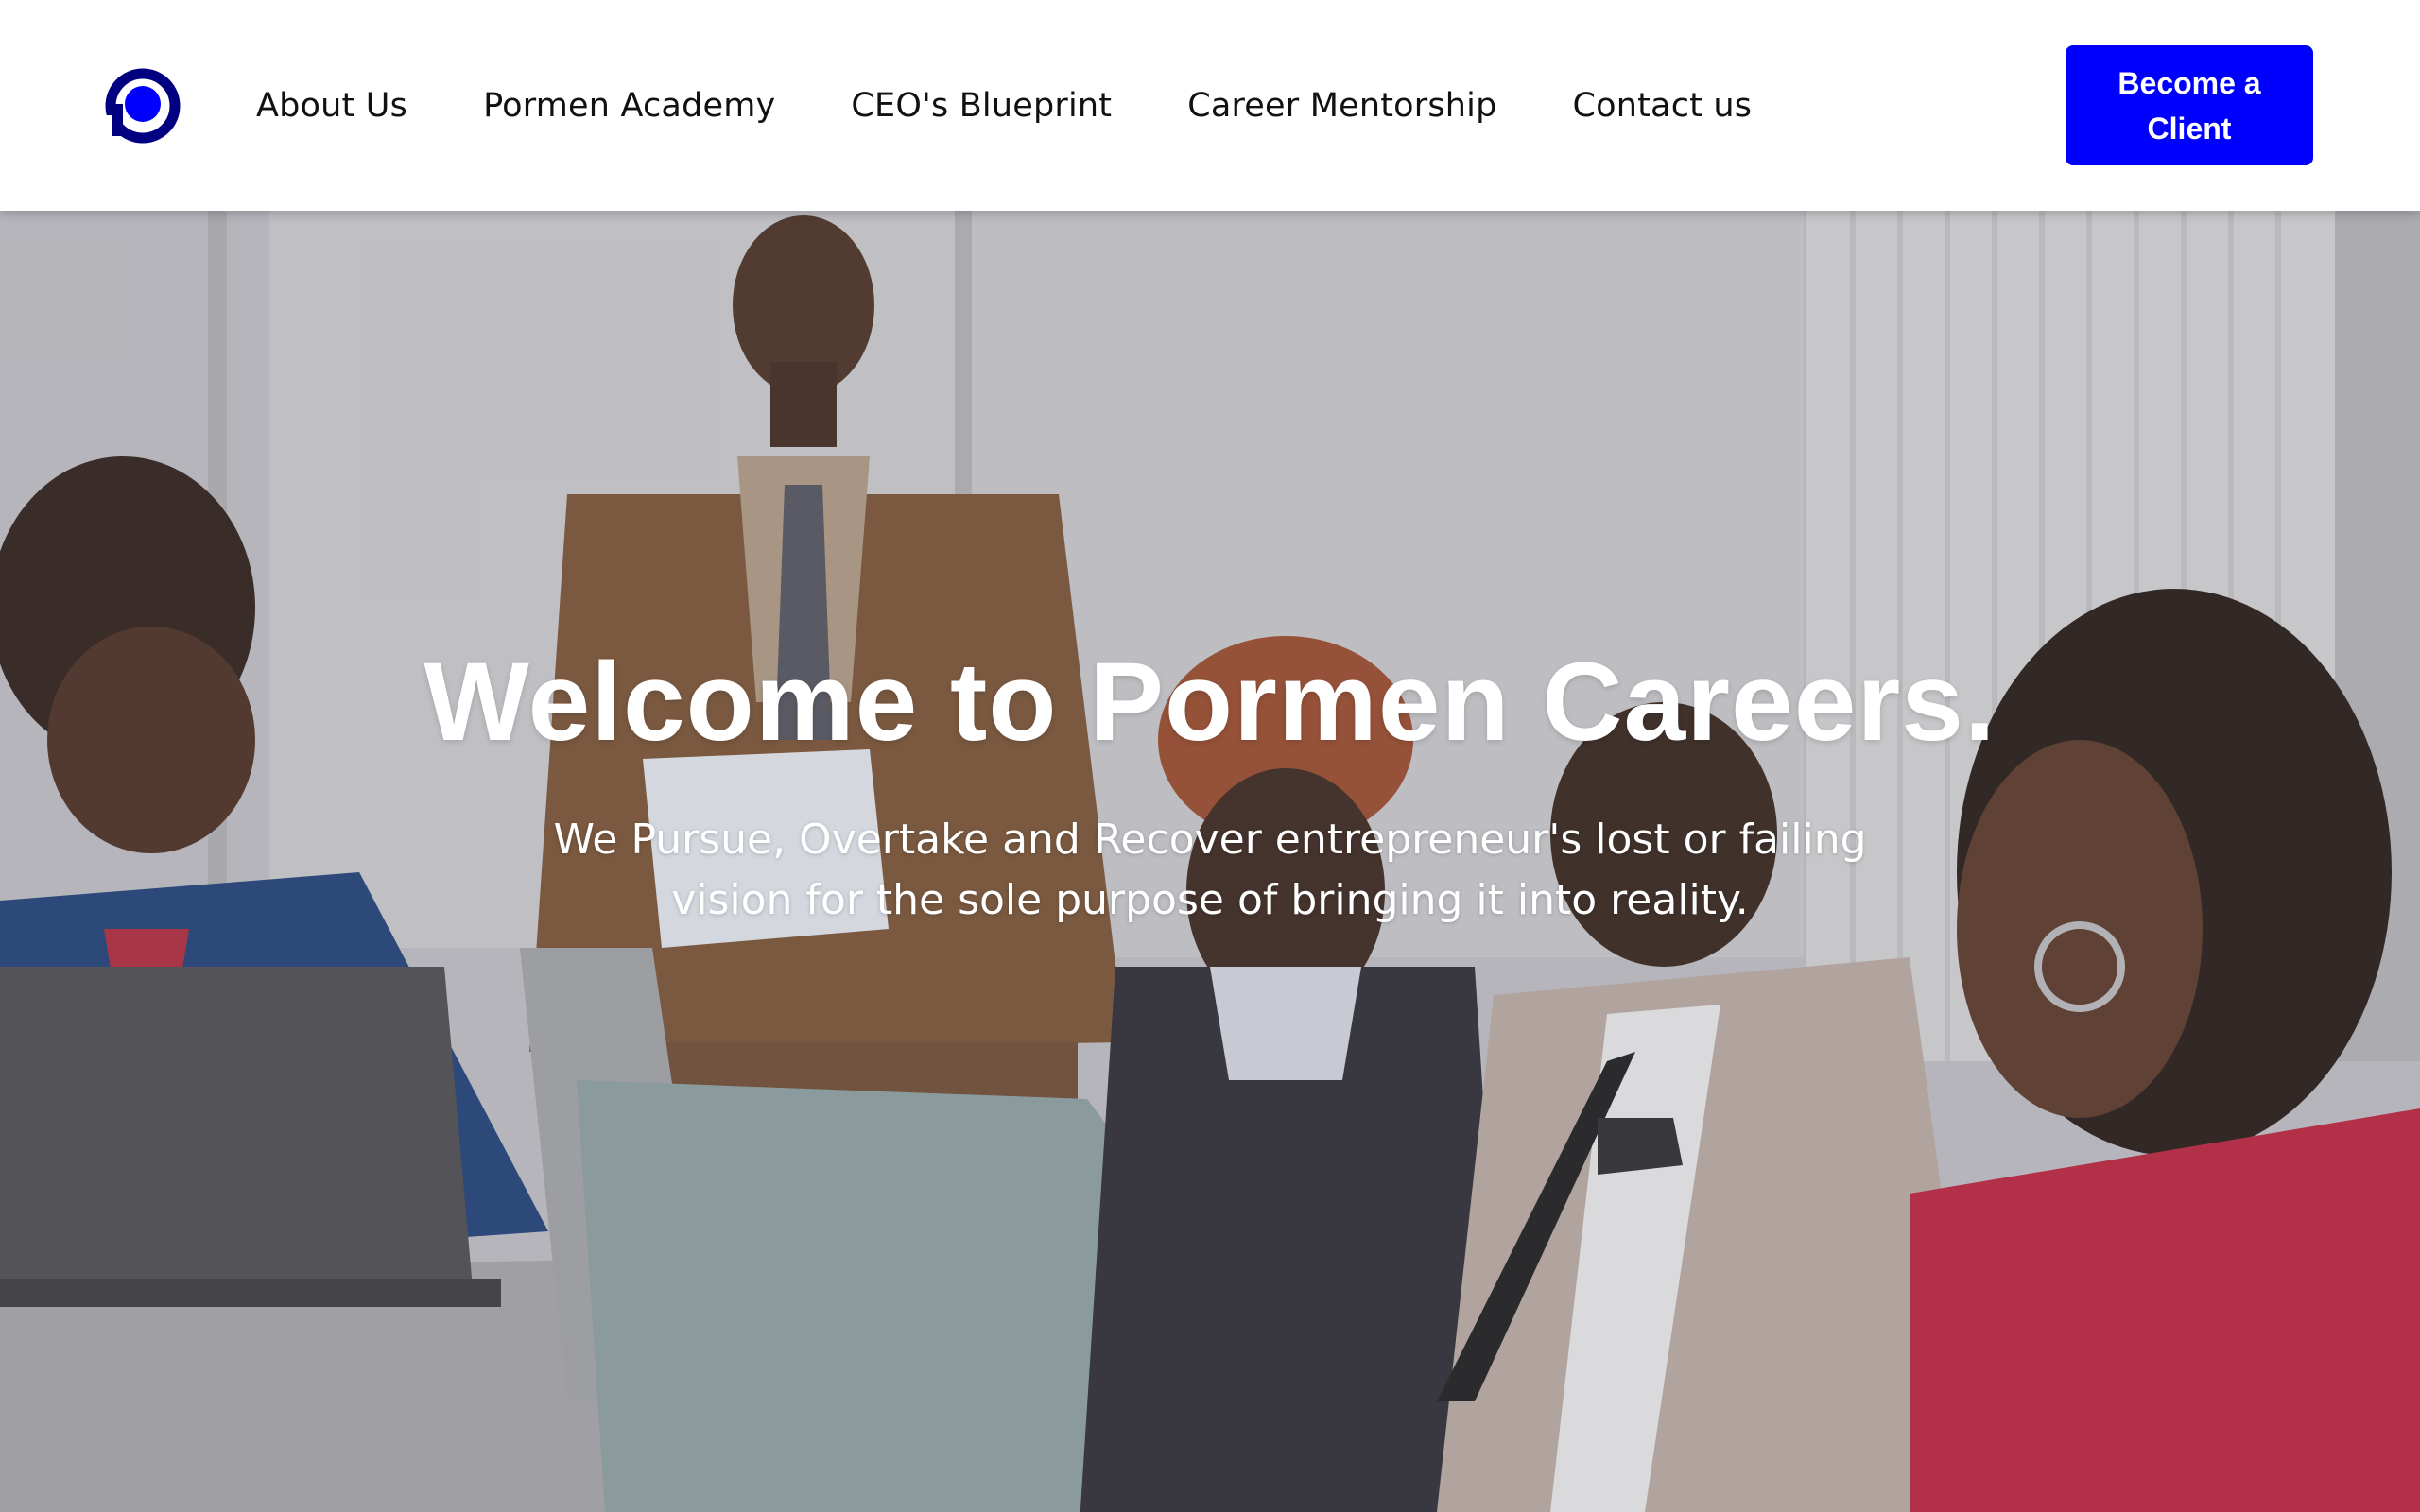  What do you see at coordinates (1341, 106) in the screenshot?
I see `nav-link-career-mentorship: Career Mentorship` at bounding box center [1341, 106].